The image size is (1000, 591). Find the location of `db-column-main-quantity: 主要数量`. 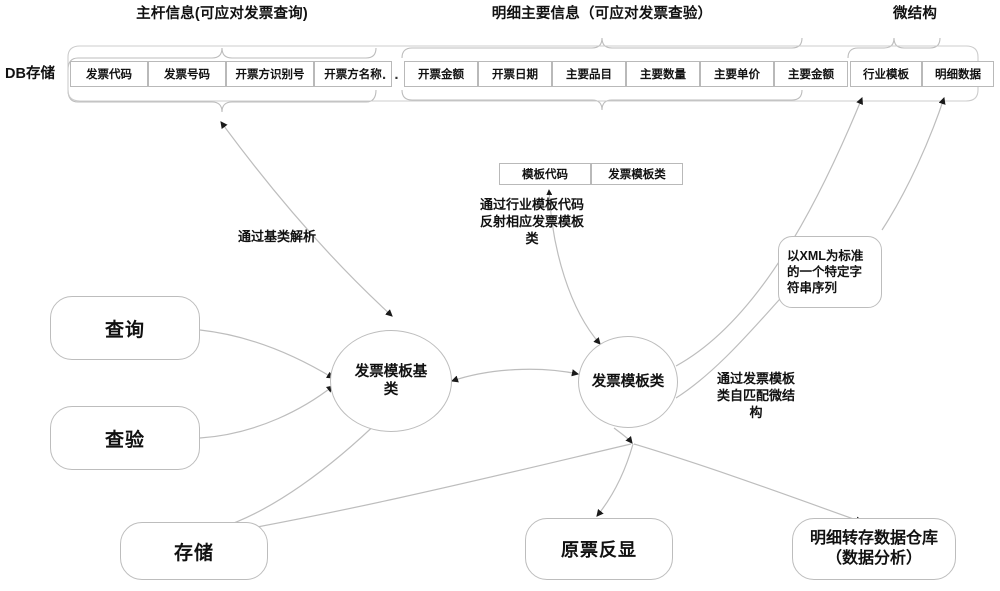

db-column-main-quantity: 主要数量 is located at coordinates (663, 74).